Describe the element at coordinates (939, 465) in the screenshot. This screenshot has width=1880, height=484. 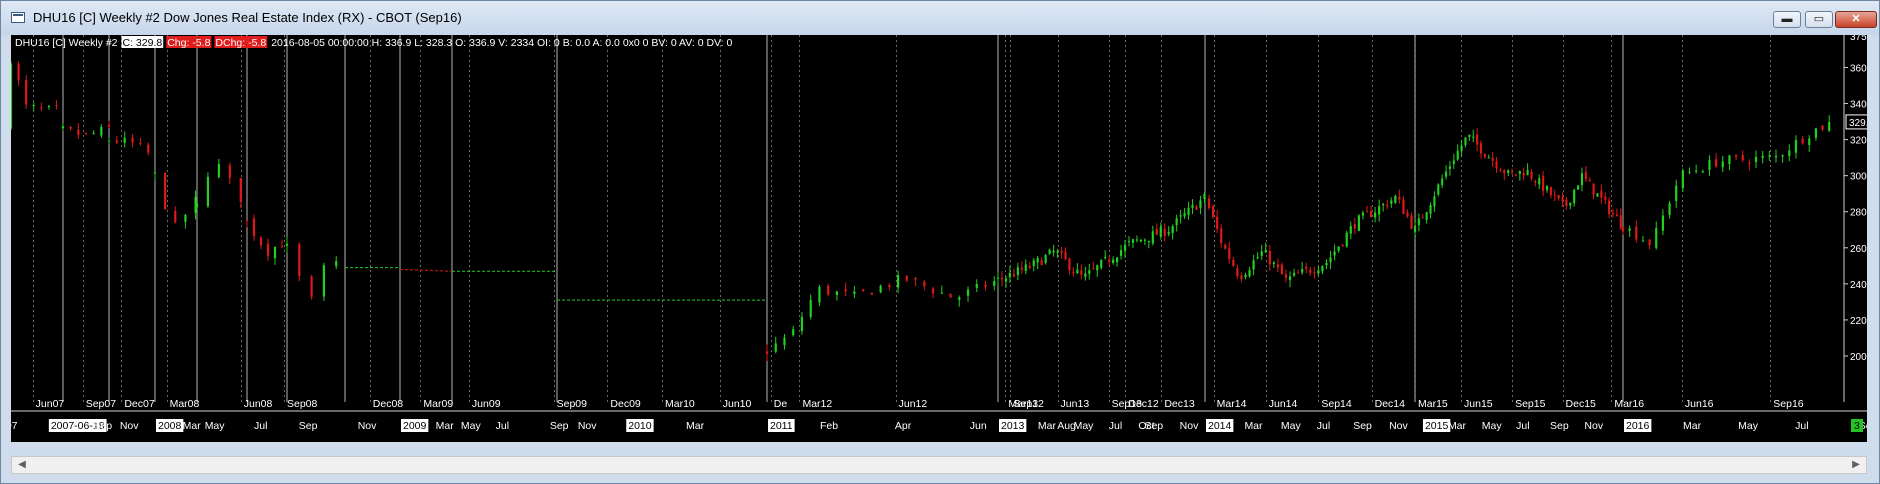
I see `horizontal-scrollbar: ◀ ▶` at that location.